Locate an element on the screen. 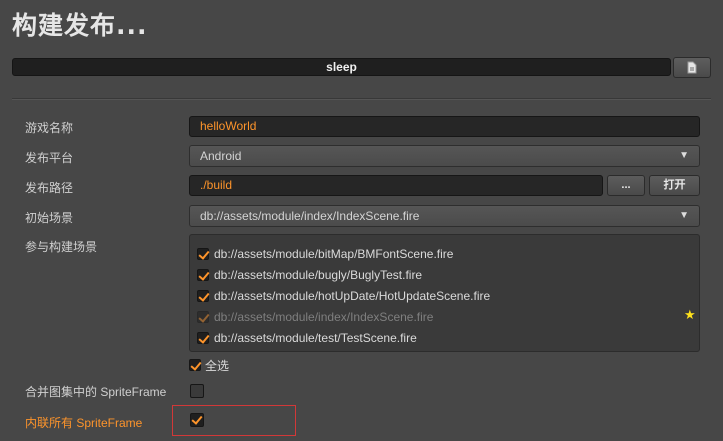 The width and height of the screenshot is (723, 441). merge-spriteframe-checkbox is located at coordinates (197, 391).